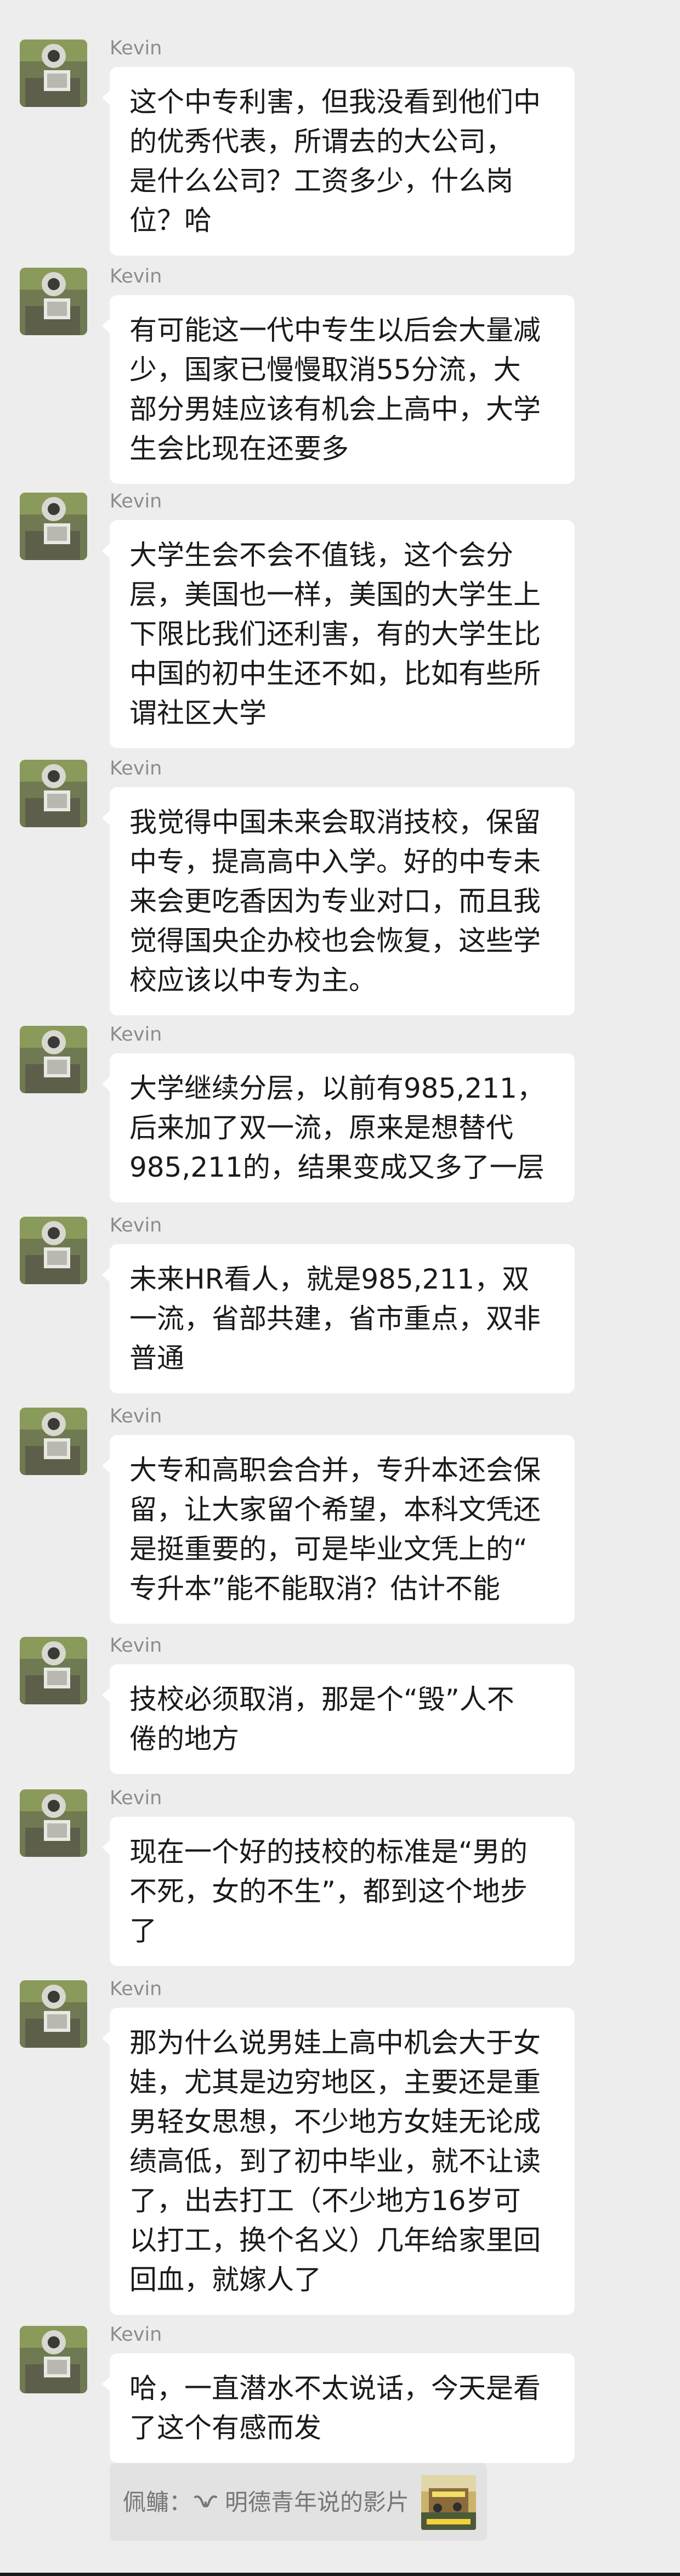  What do you see at coordinates (317, 2502) in the screenshot?
I see `quote-title: 明德青年说的影片` at bounding box center [317, 2502].